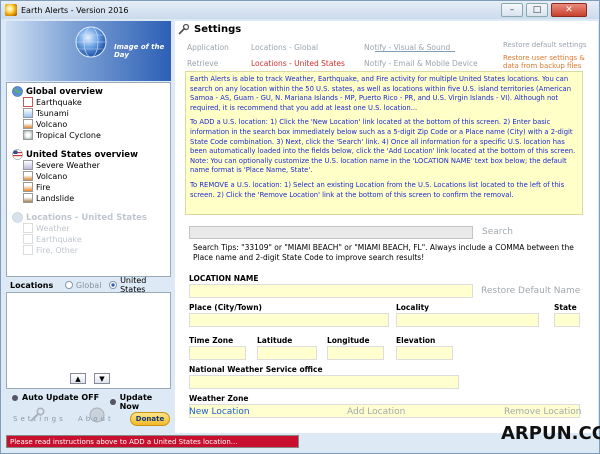 The width and height of the screenshot is (600, 454). I want to click on state-field, so click(567, 320).